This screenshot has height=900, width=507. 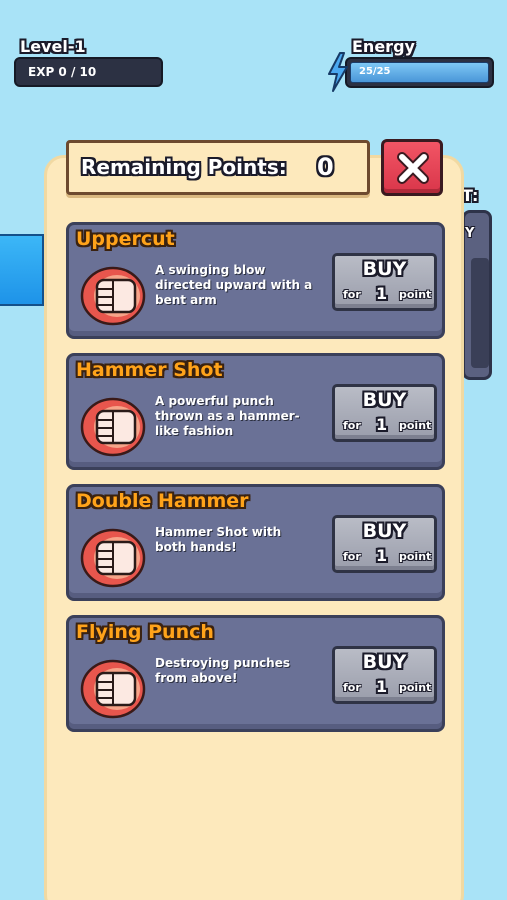 What do you see at coordinates (383, 46) in the screenshot?
I see `energy-label: Energy` at bounding box center [383, 46].